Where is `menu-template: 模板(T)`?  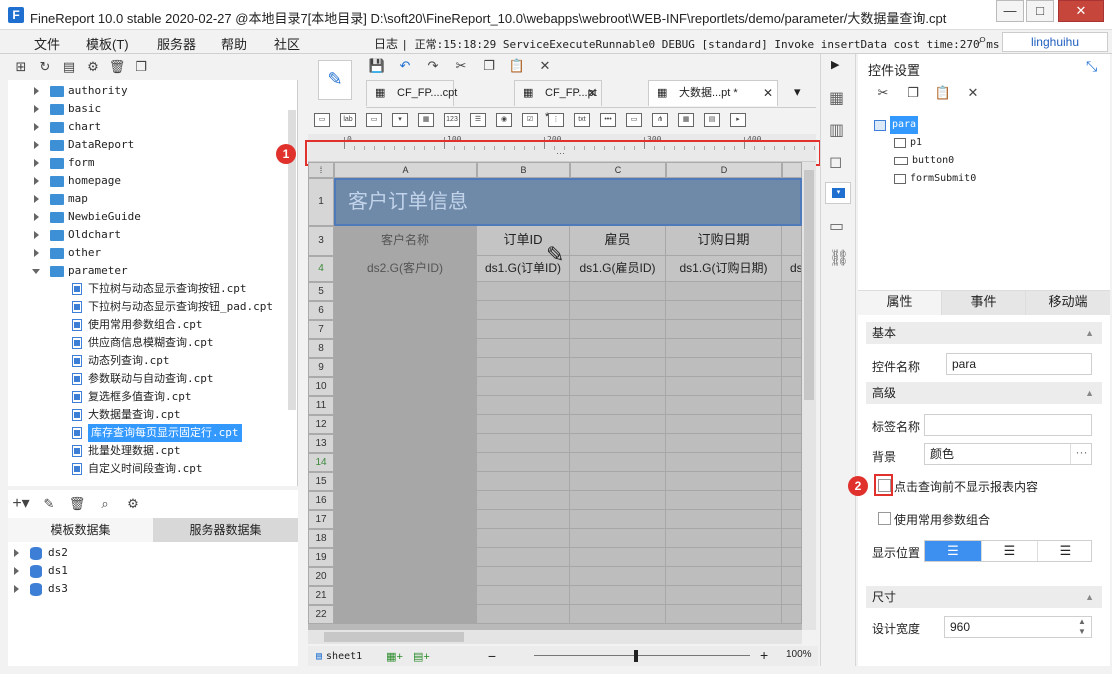
menu-template: 模板(T) is located at coordinates (107, 43).